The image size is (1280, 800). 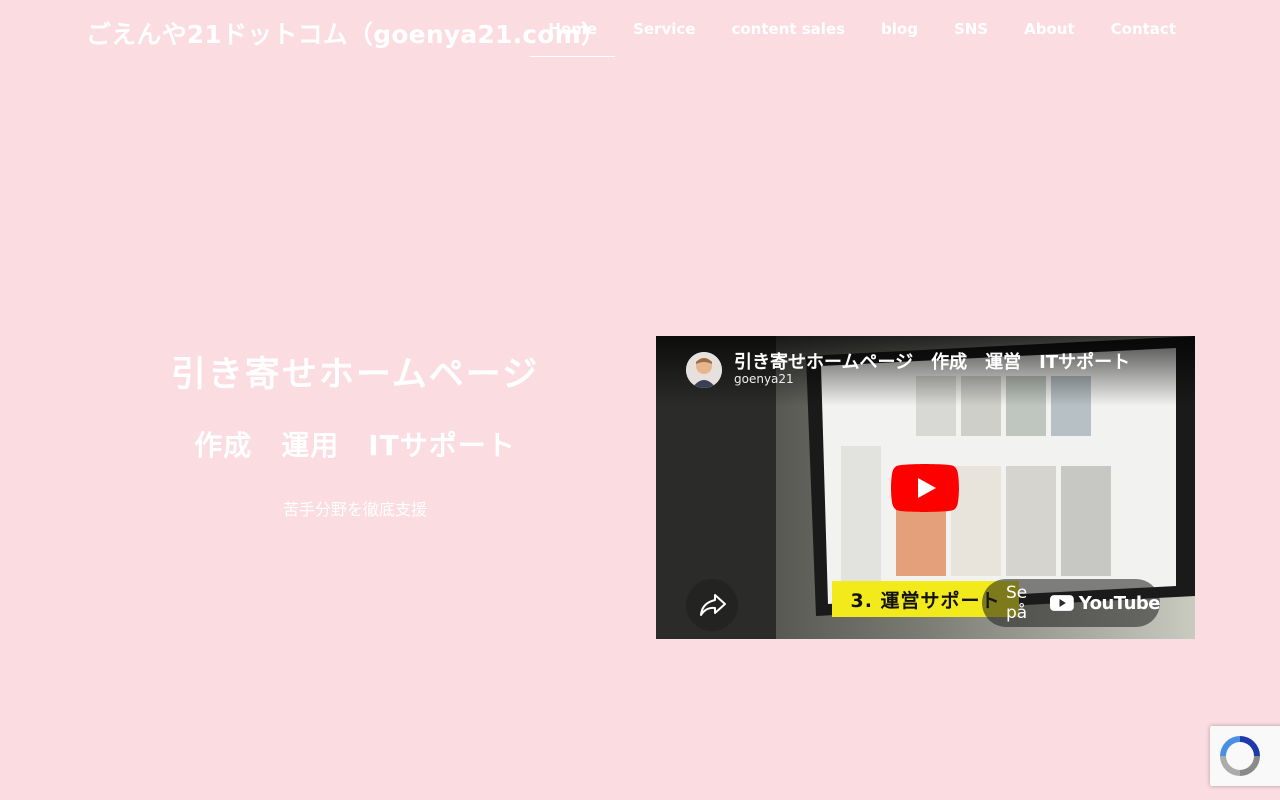 What do you see at coordinates (1143, 29) in the screenshot?
I see `nav-contact: Contact` at bounding box center [1143, 29].